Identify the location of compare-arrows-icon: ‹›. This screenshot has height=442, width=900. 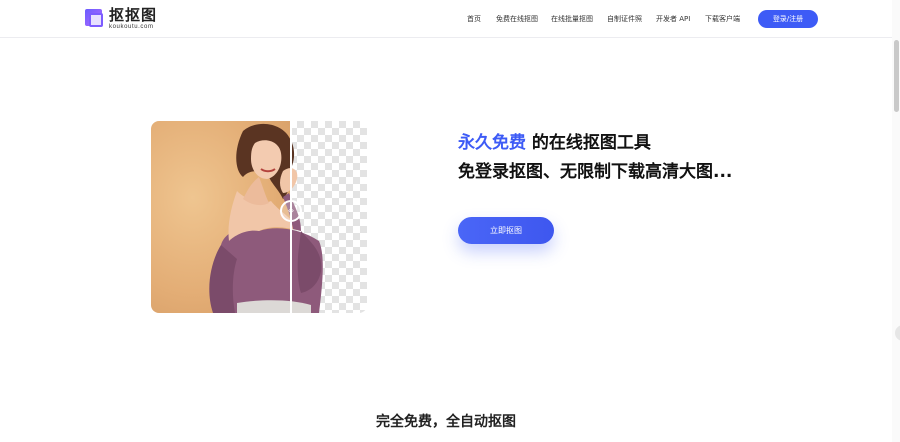
(291, 211).